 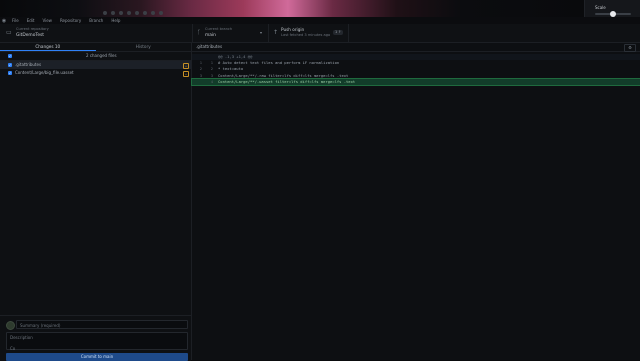 I want to click on menu-file: File, so click(x=15, y=20).